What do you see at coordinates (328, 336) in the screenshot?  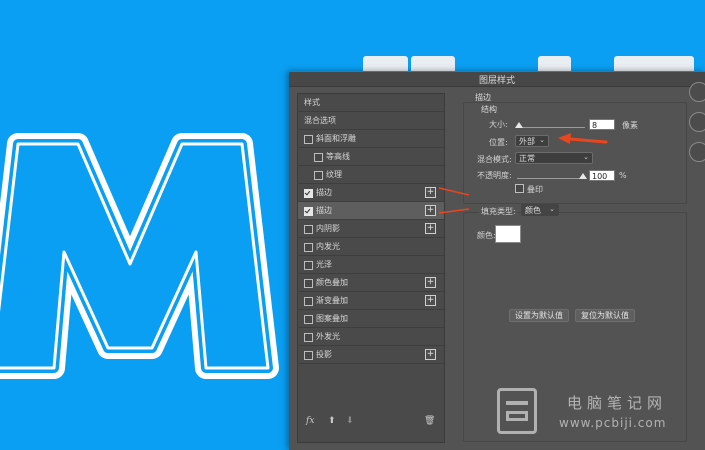 I see `style-item-label: 外发光` at bounding box center [328, 336].